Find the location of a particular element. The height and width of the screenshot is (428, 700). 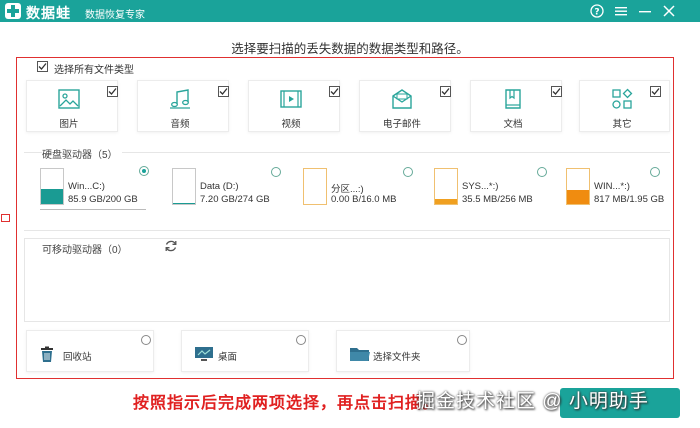

title-bar: 数据蛙 数据恢复专家 ? is located at coordinates (350, 11).